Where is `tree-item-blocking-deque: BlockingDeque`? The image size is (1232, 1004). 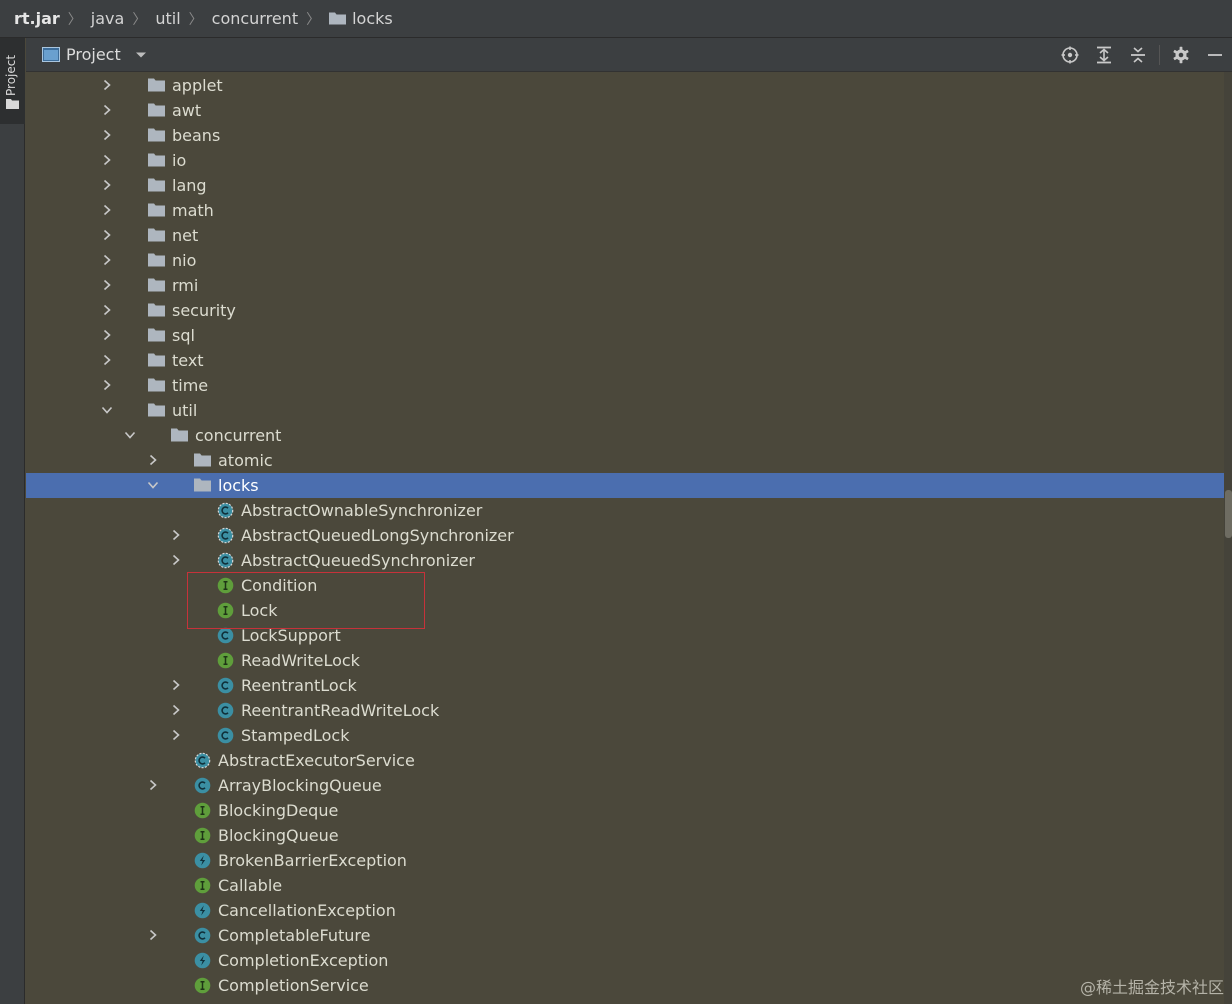
tree-item-blocking-deque: BlockingDeque is located at coordinates (625, 810).